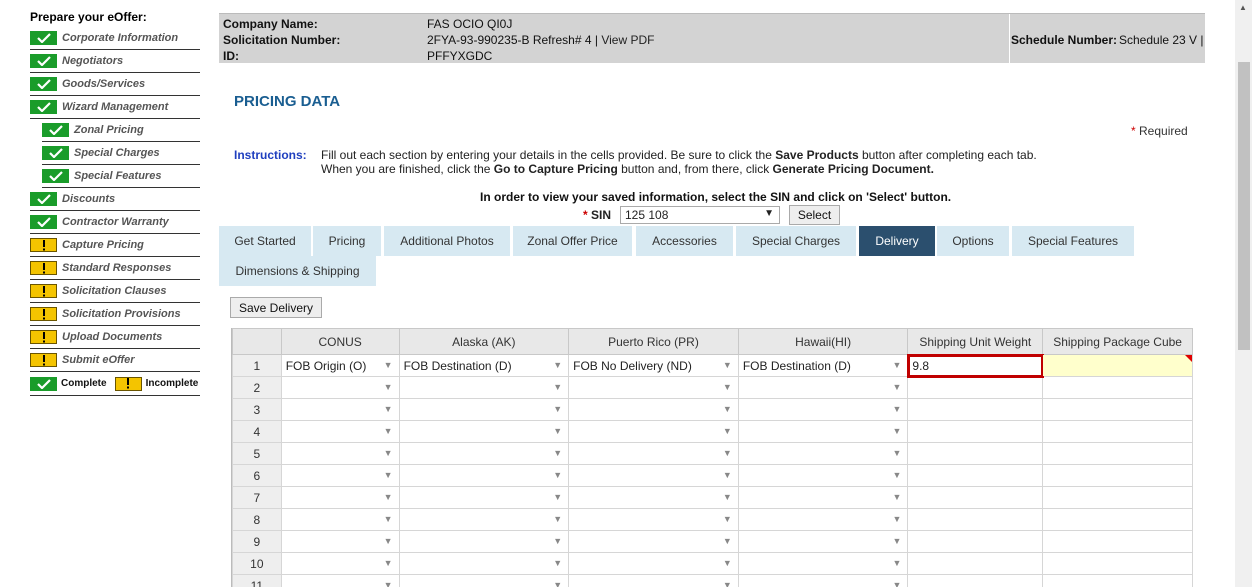 The width and height of the screenshot is (1252, 587). What do you see at coordinates (115, 291) in the screenshot?
I see `sidebar-item-solicitation-clauses: Solicitation Clauses` at bounding box center [115, 291].